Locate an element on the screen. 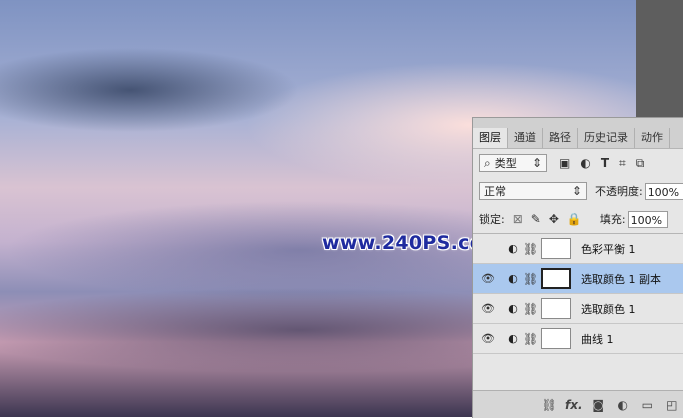 The width and height of the screenshot is (683, 418). new-group-icon: ▭ is located at coordinates (647, 405).